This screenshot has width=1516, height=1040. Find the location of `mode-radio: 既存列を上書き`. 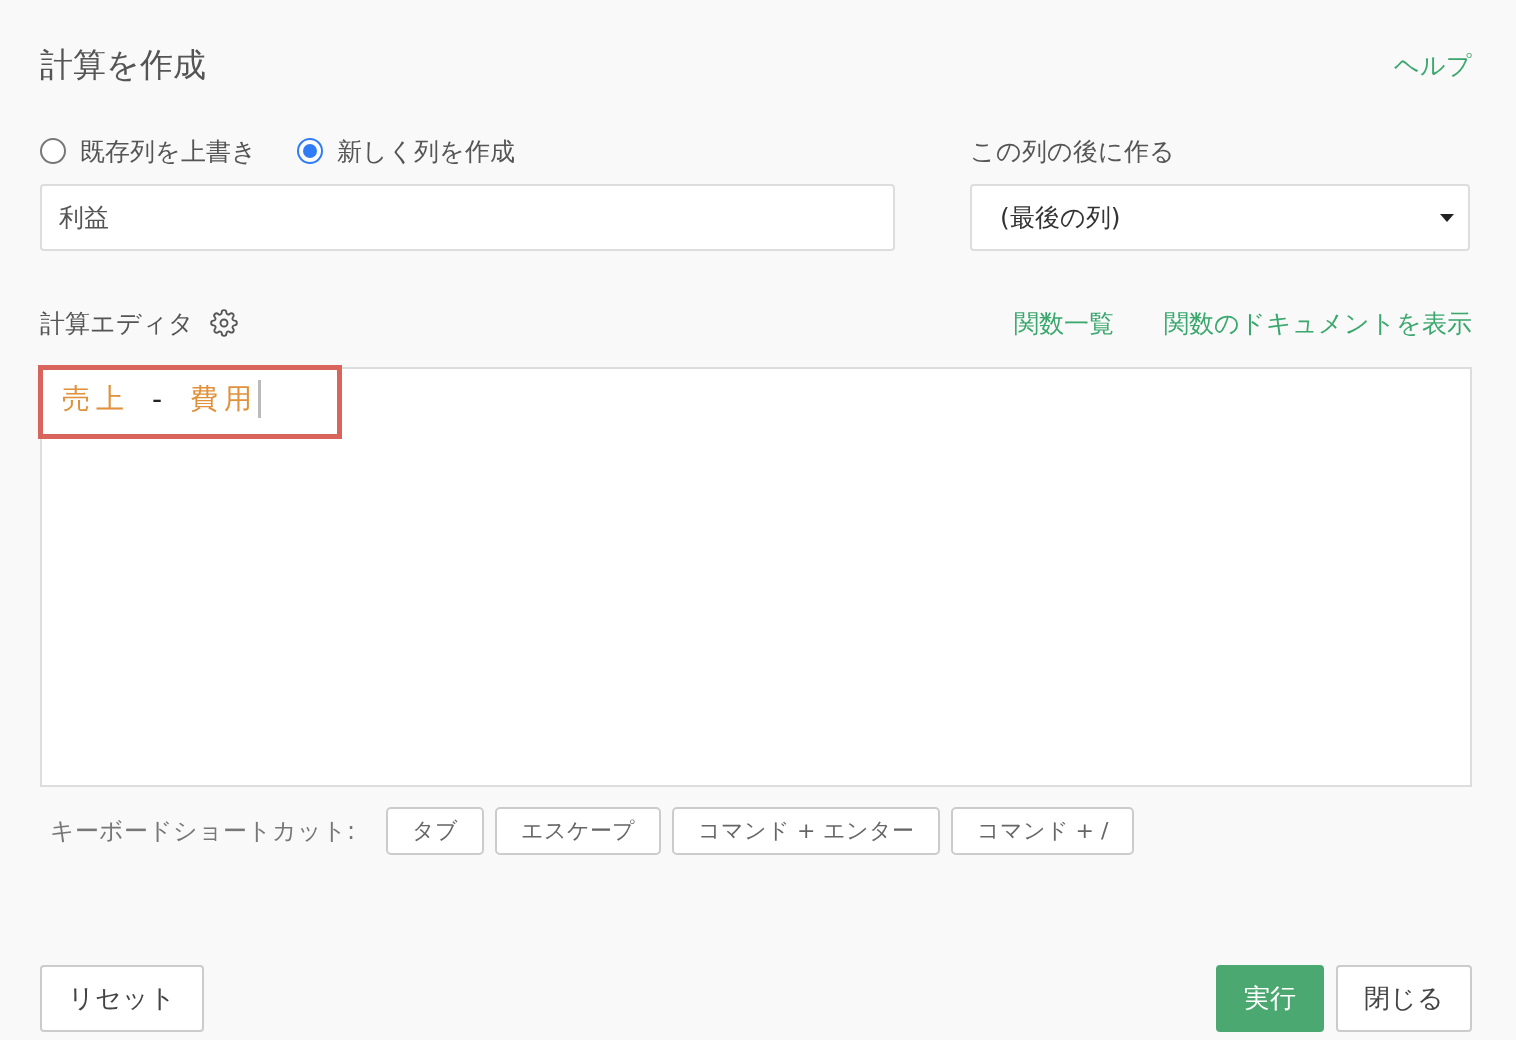

mode-radio: 既存列を上書き is located at coordinates (148, 151).